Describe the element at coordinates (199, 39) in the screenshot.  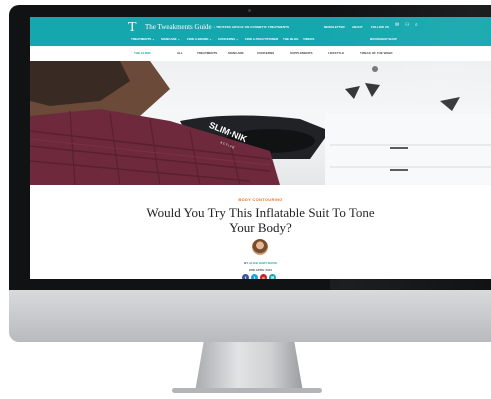
I see `nav-find-a-brand: FIND A BRAND ⌄` at that location.